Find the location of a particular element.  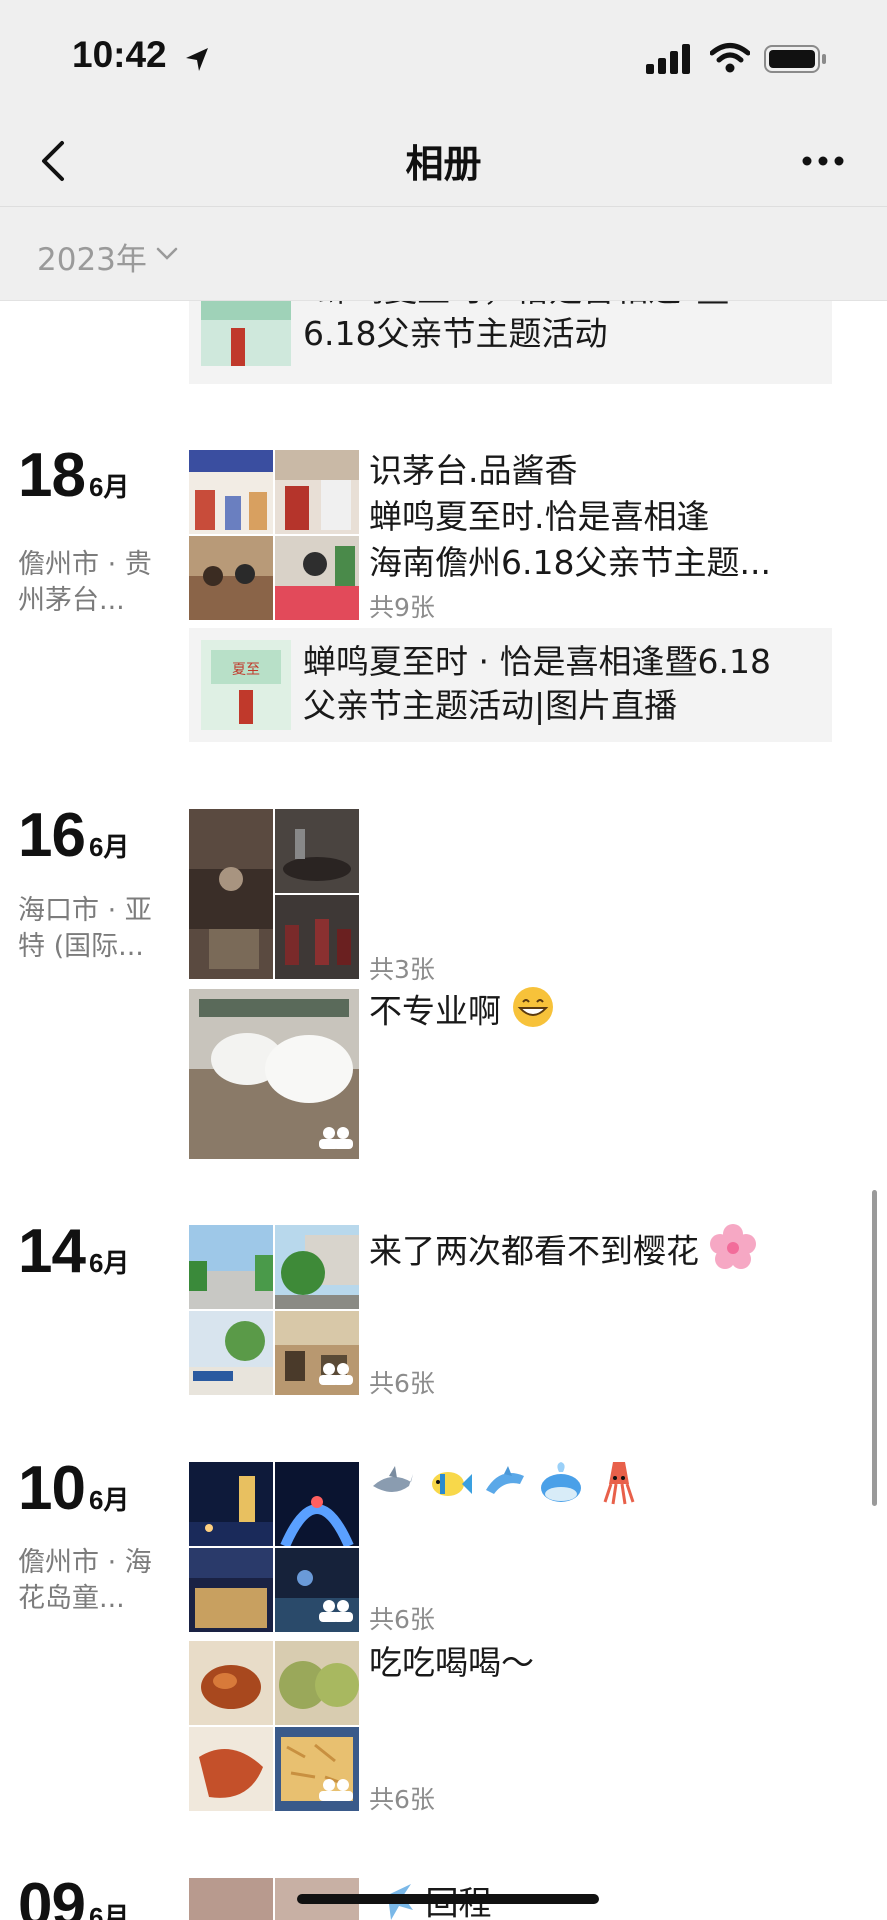

shark-emoji-icon is located at coordinates (392, 1489).